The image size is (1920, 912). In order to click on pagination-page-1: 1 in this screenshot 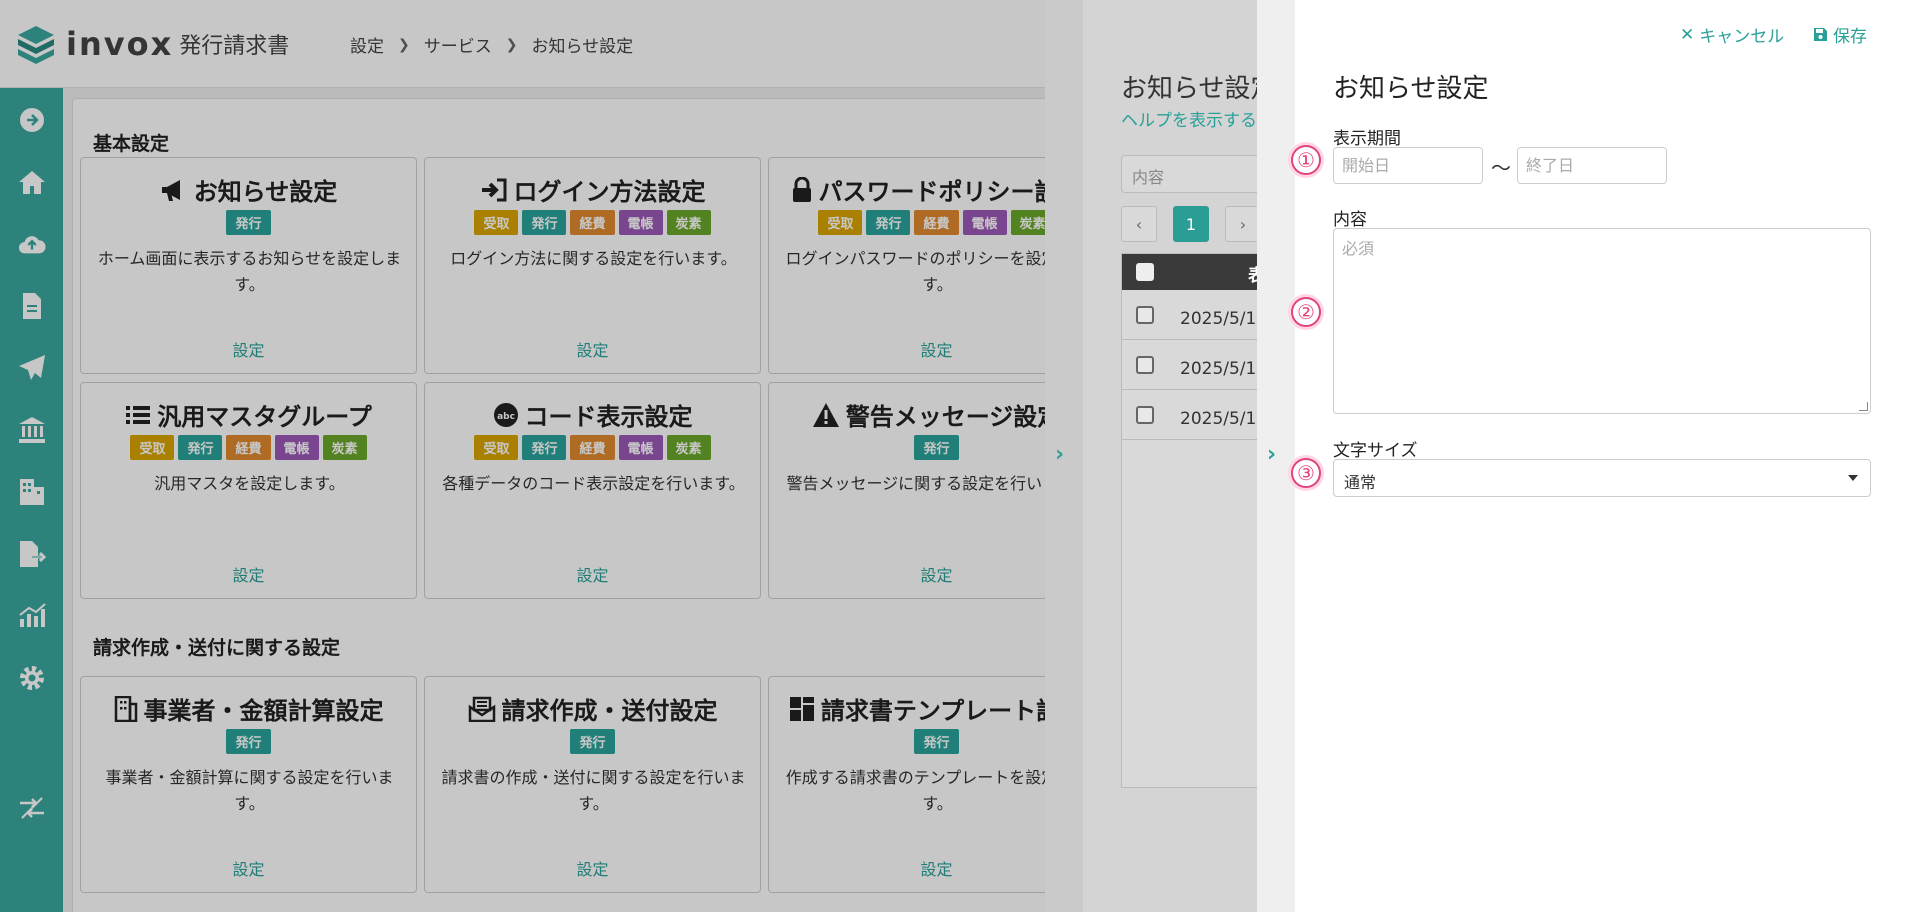, I will do `click(1191, 224)`.